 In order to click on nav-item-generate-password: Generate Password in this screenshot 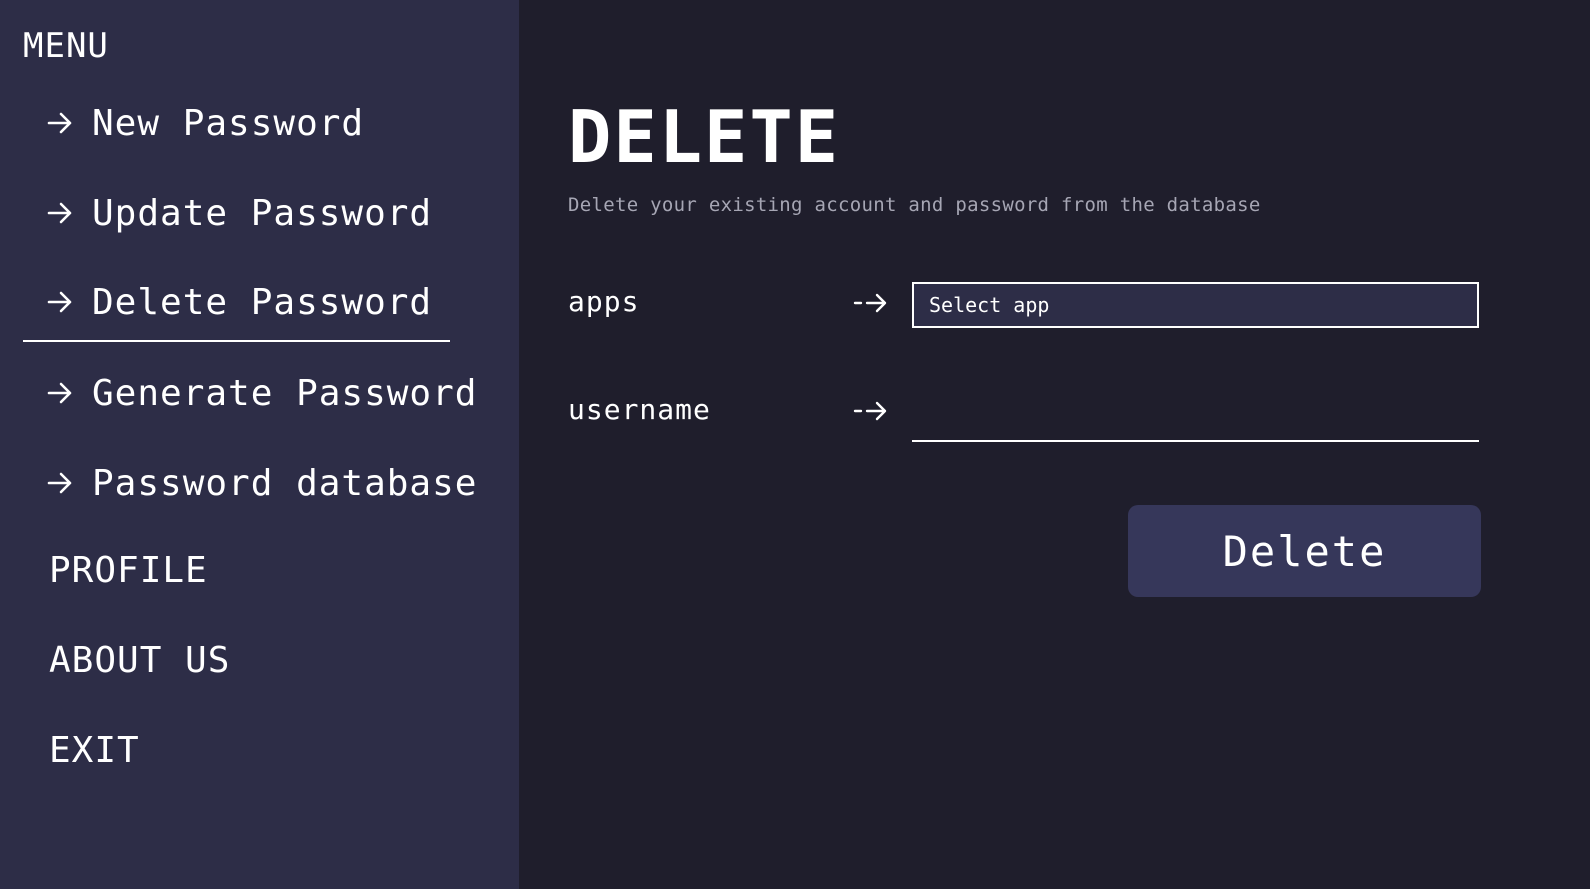, I will do `click(261, 393)`.